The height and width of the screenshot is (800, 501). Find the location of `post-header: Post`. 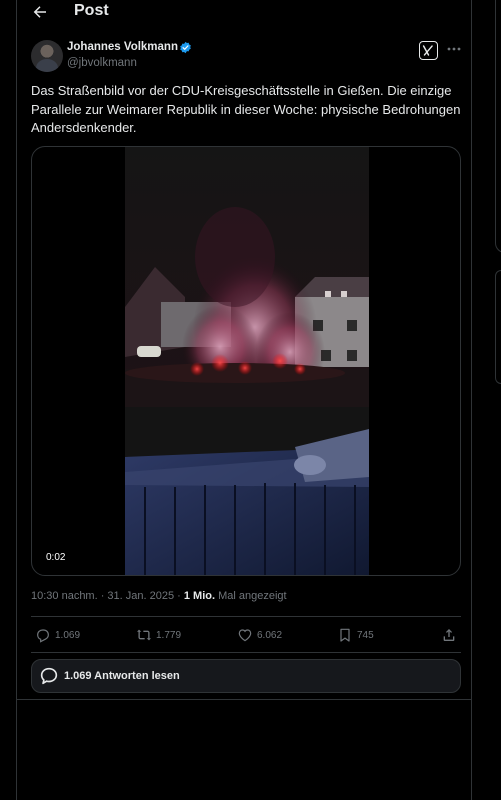

post-header: Post is located at coordinates (244, 12).